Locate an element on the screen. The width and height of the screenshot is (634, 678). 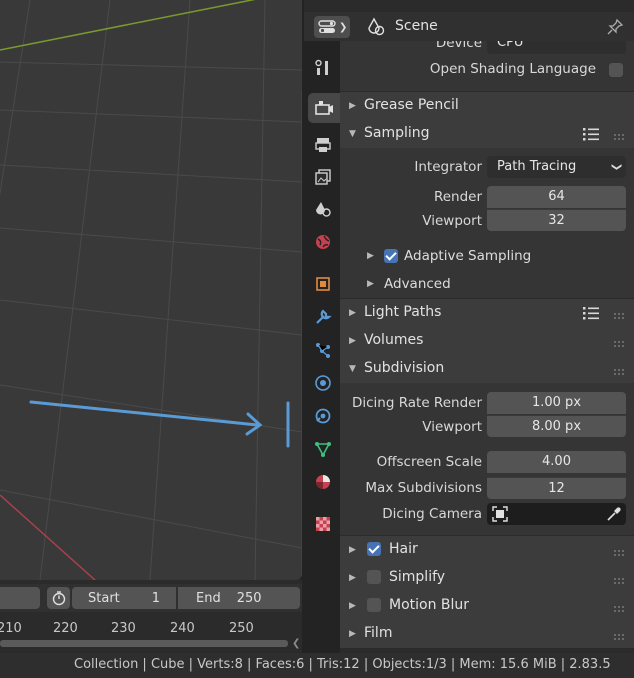
panel-subdivision: ▼ Subdivision is located at coordinates (487, 369).